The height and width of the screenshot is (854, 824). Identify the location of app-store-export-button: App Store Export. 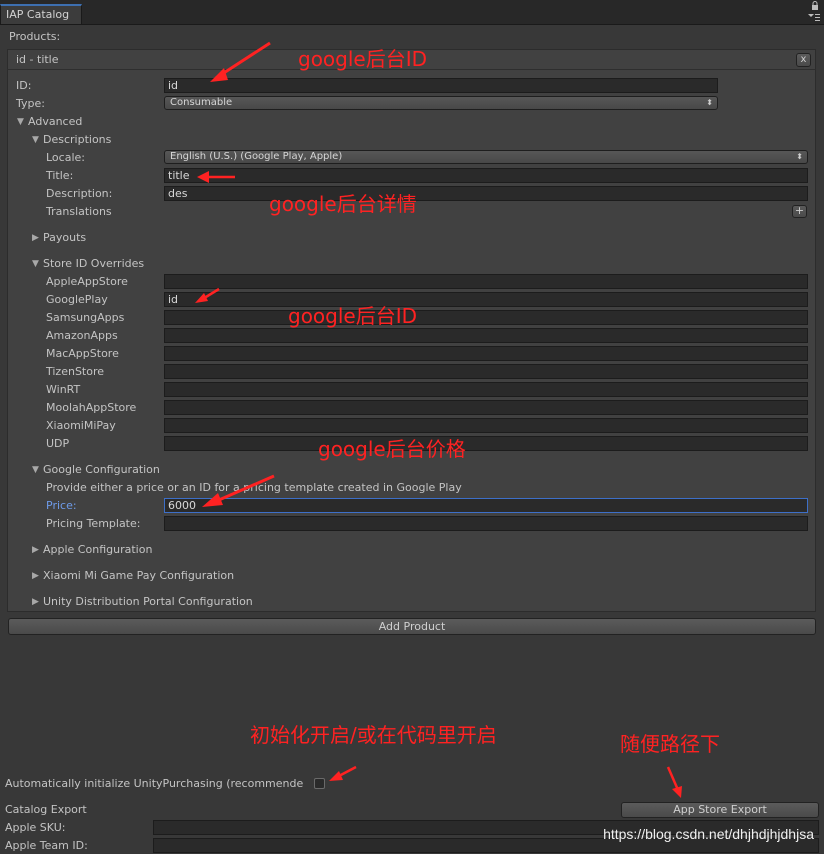
(720, 810).